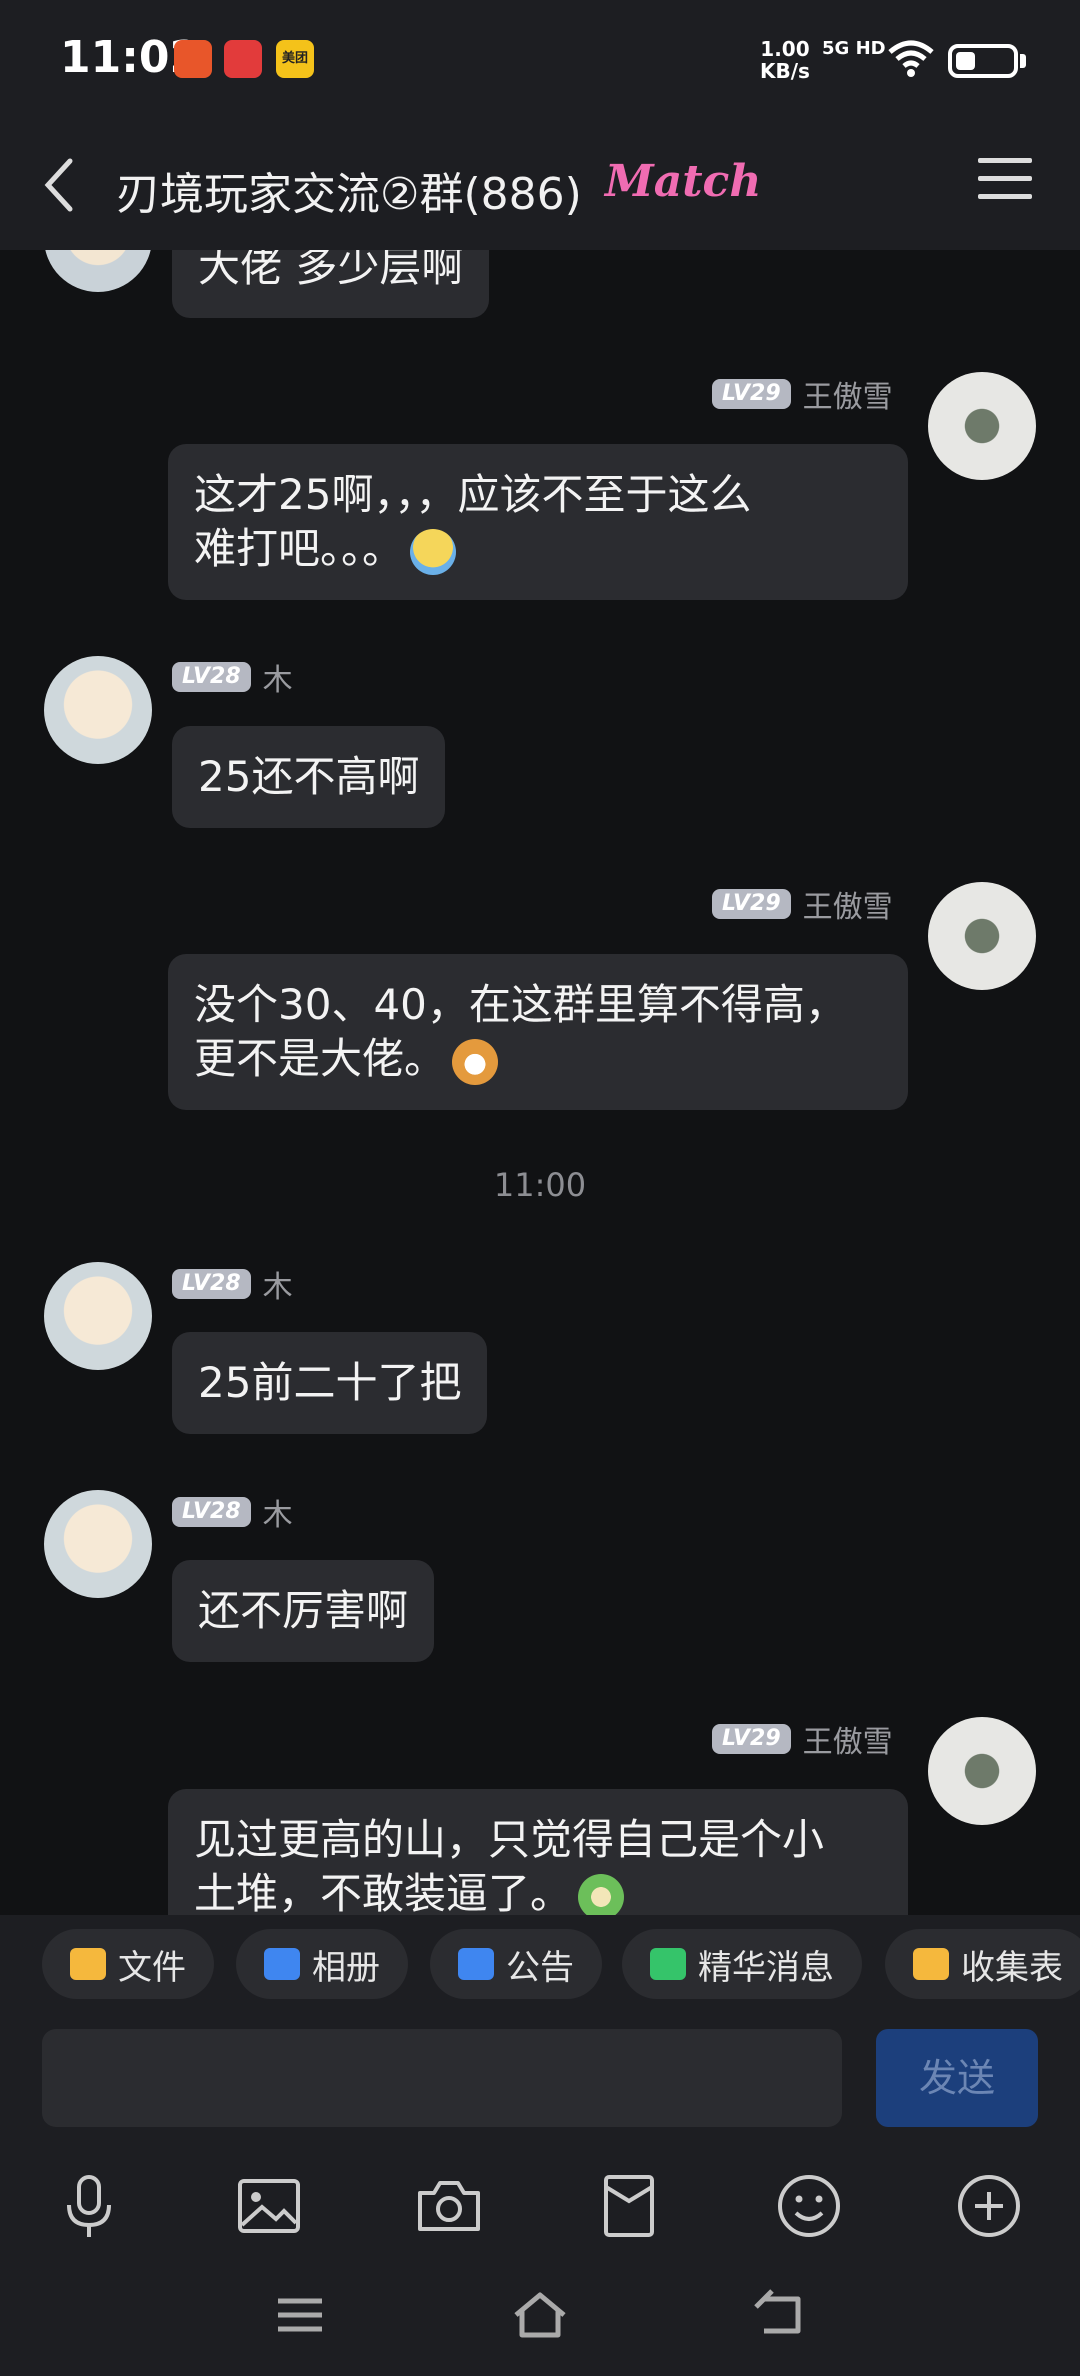 This screenshot has height=2376, width=1080. I want to click on quick-action-form: 收集表, so click(982, 1964).